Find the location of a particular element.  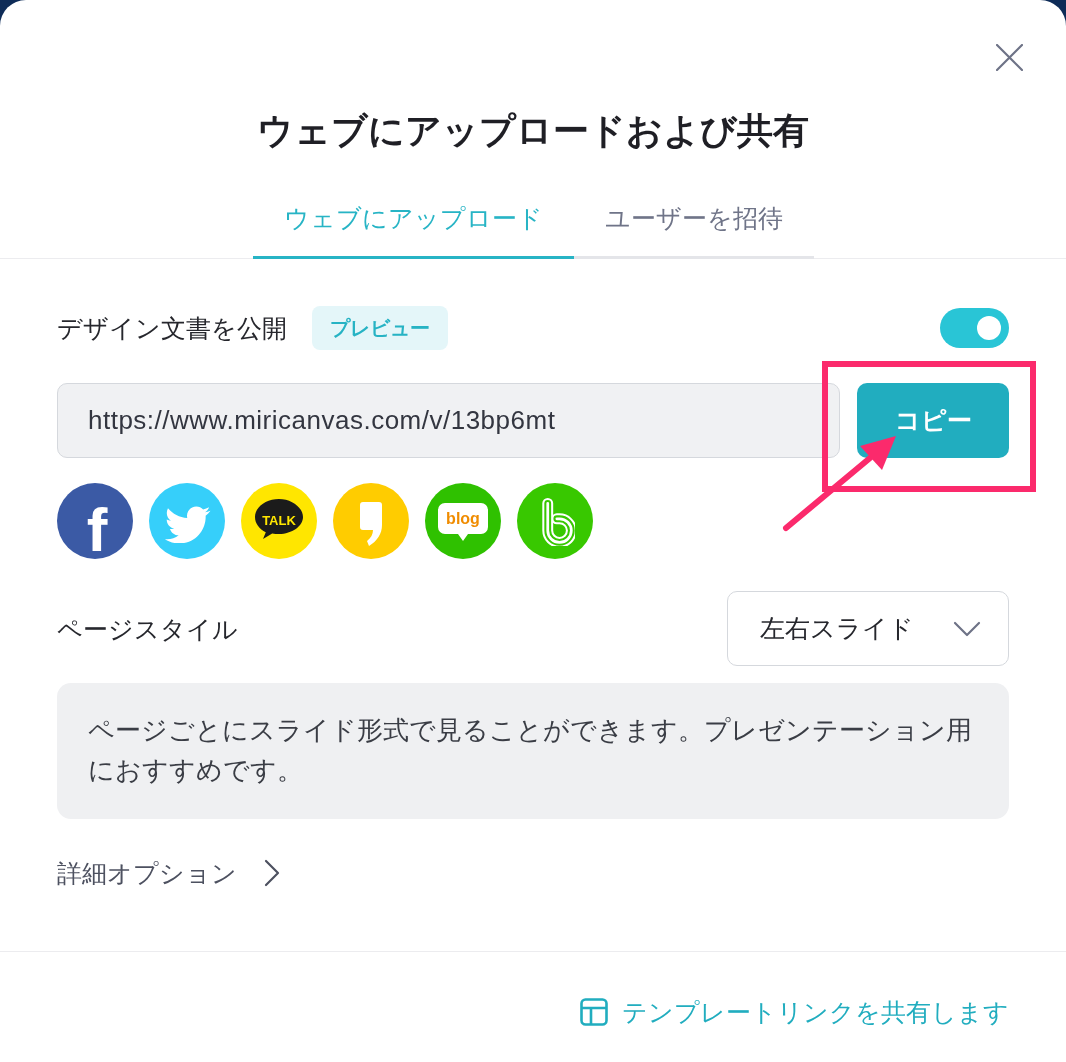

talk-button: TALK is located at coordinates (279, 521).